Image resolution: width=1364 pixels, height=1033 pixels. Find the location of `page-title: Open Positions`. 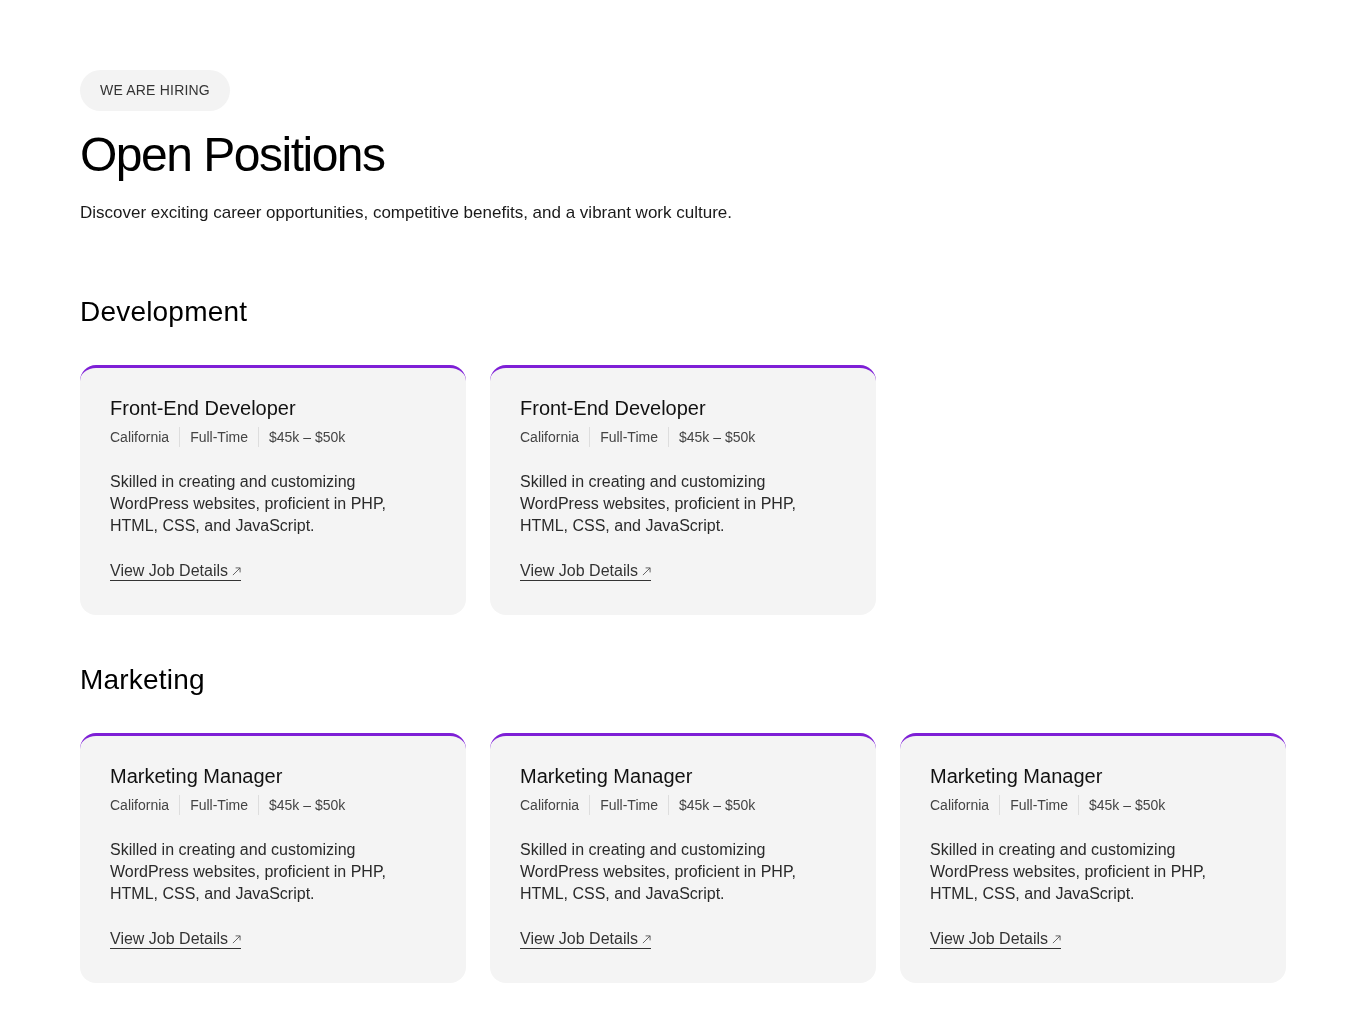

page-title: Open Positions is located at coordinates (232, 155).